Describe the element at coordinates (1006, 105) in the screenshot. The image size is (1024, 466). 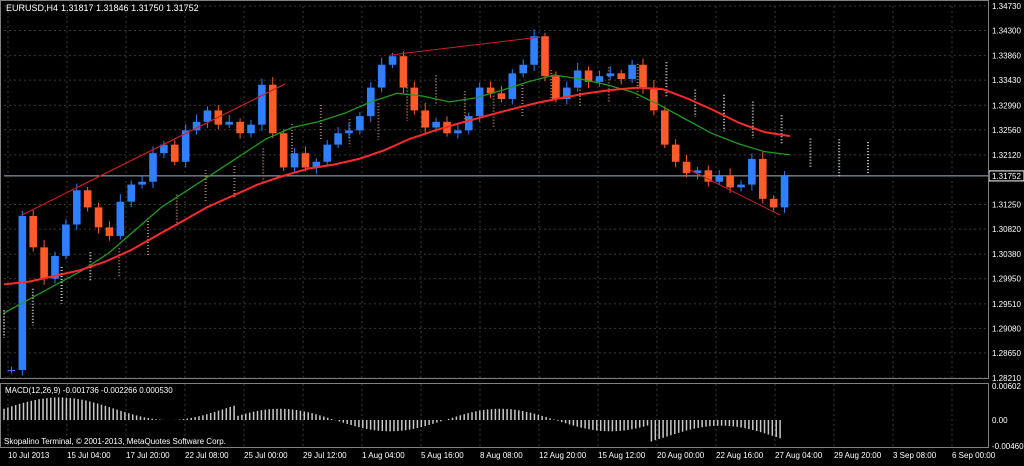
I see `price-tick: 1.32990` at that location.